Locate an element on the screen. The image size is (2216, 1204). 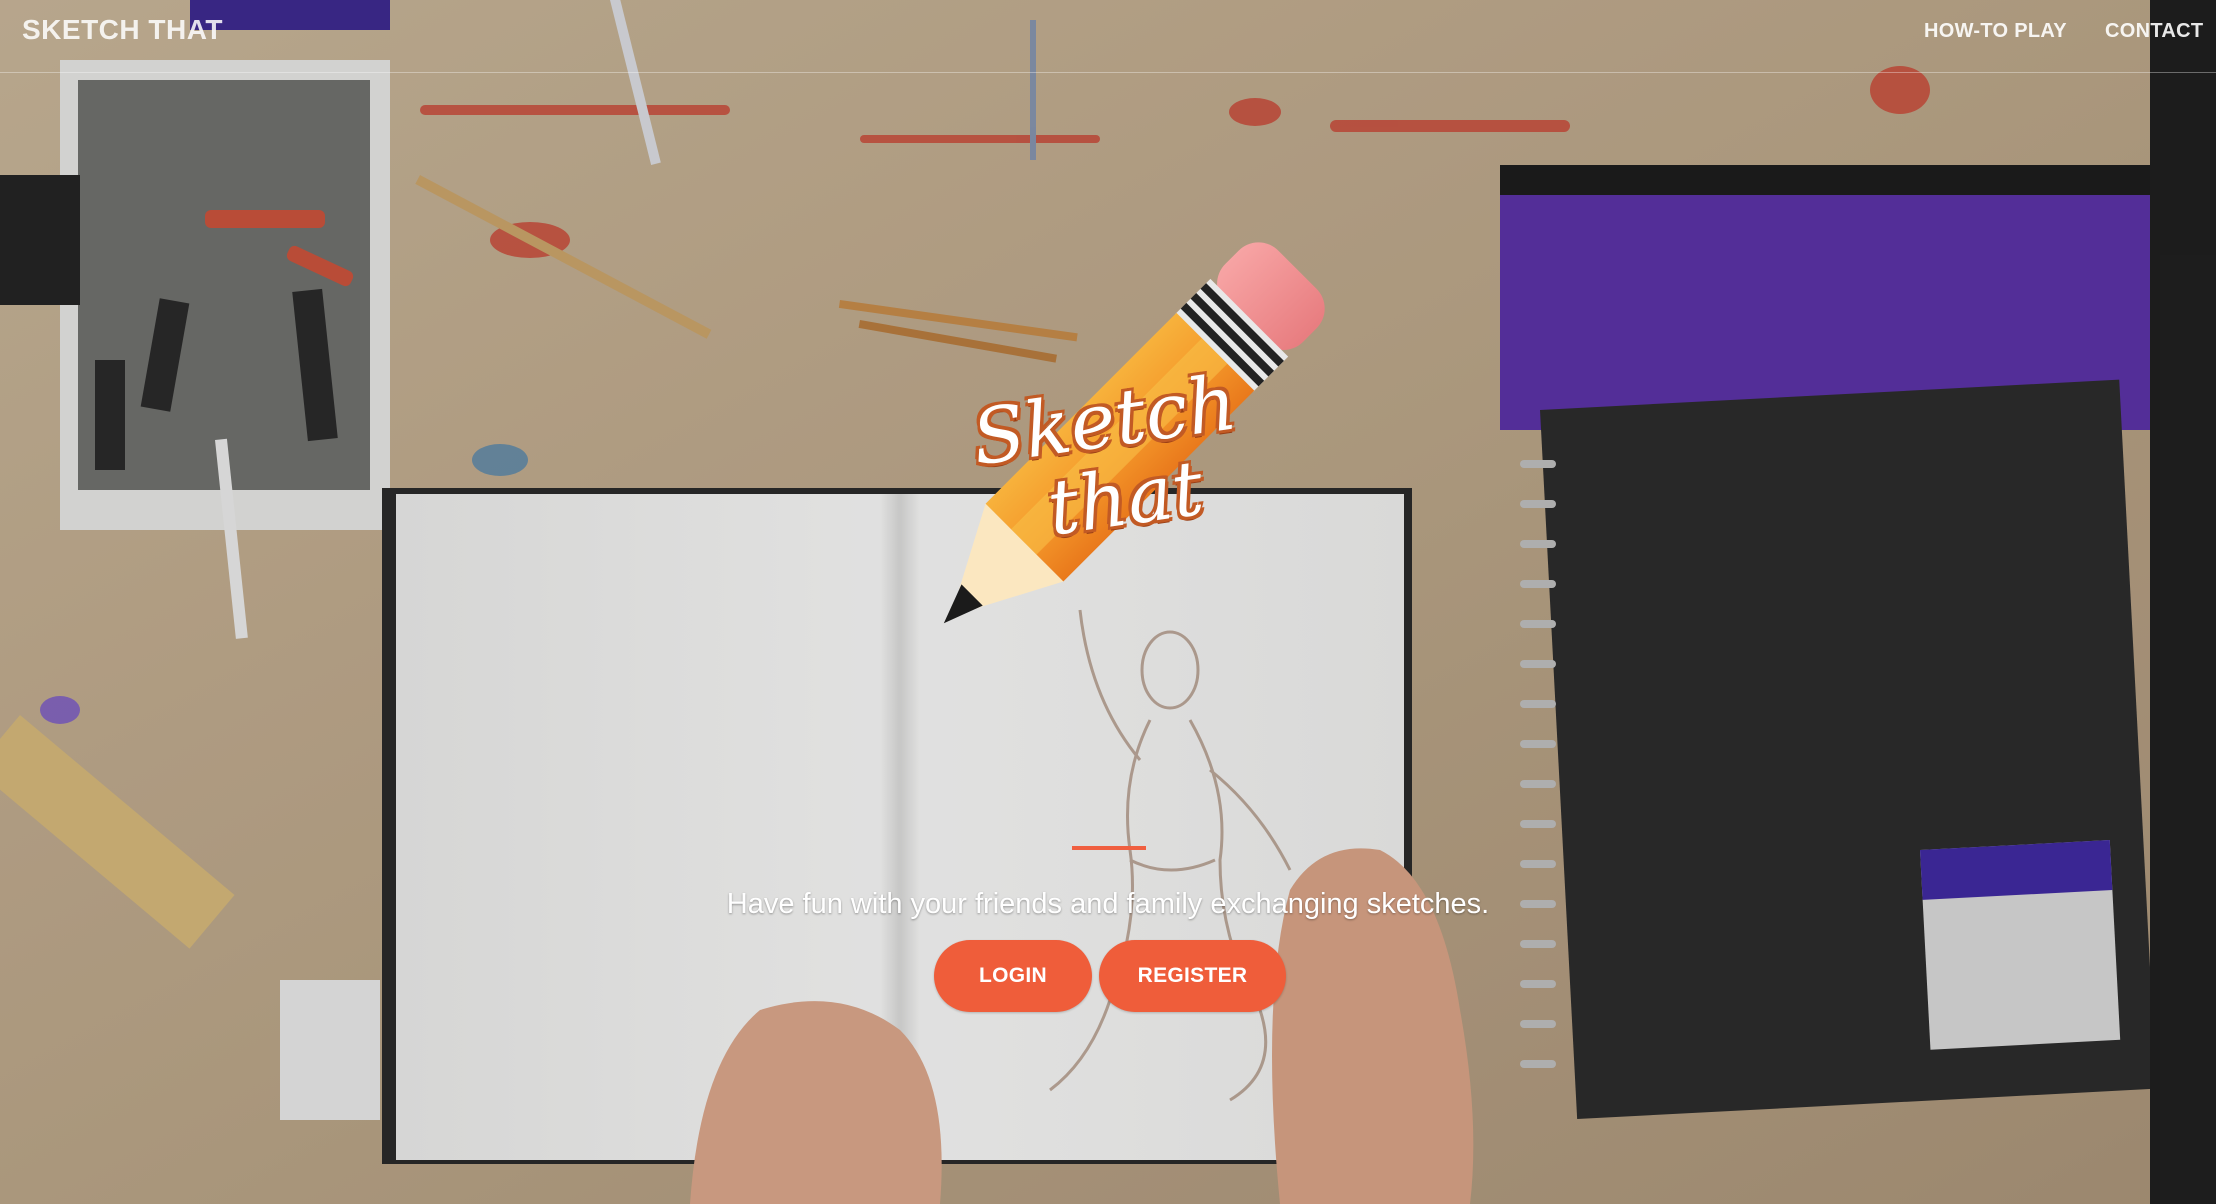
brand-link: SKETCH THAT is located at coordinates (122, 30).